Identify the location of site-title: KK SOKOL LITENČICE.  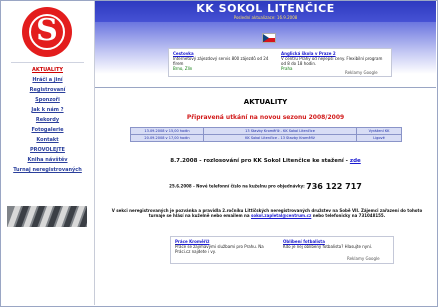
(265, 8).